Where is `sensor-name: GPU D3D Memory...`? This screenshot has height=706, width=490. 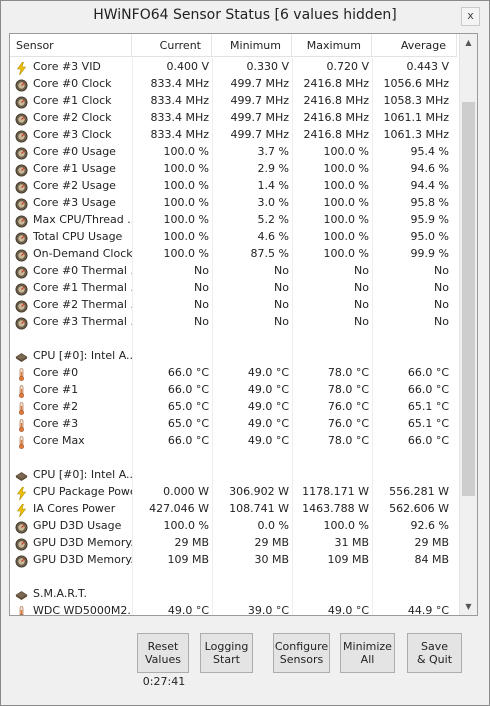 sensor-name: GPU D3D Memory... is located at coordinates (82, 542).